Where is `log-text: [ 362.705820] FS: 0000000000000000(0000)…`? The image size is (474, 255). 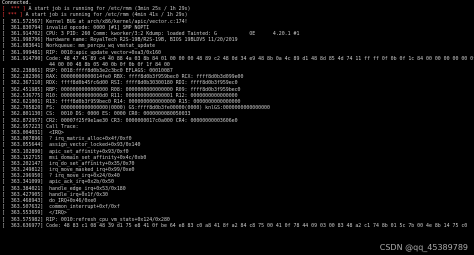
log-text: [ 362.705820] FS: 0000000000000000(0000)… is located at coordinates (136, 108).